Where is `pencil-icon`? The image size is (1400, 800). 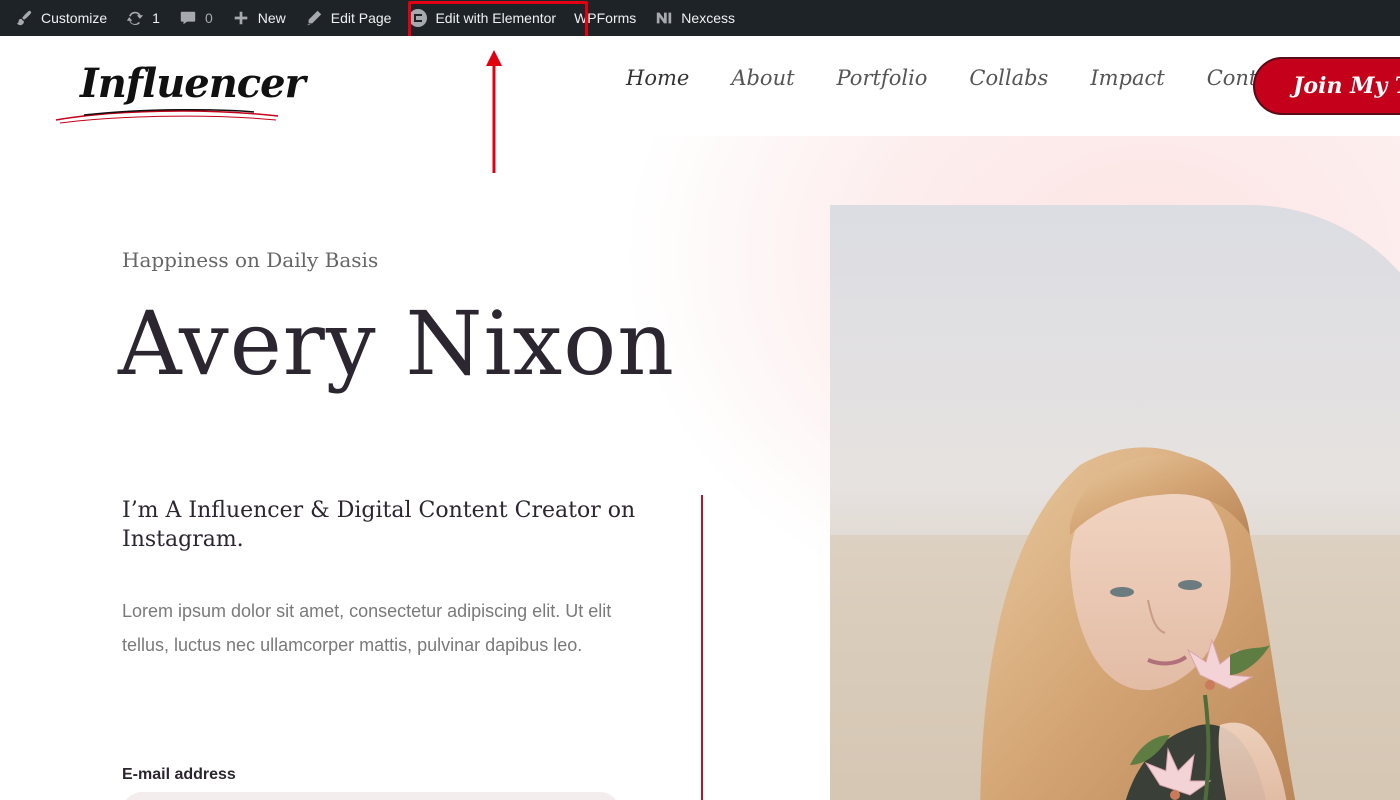
pencil-icon is located at coordinates (314, 18).